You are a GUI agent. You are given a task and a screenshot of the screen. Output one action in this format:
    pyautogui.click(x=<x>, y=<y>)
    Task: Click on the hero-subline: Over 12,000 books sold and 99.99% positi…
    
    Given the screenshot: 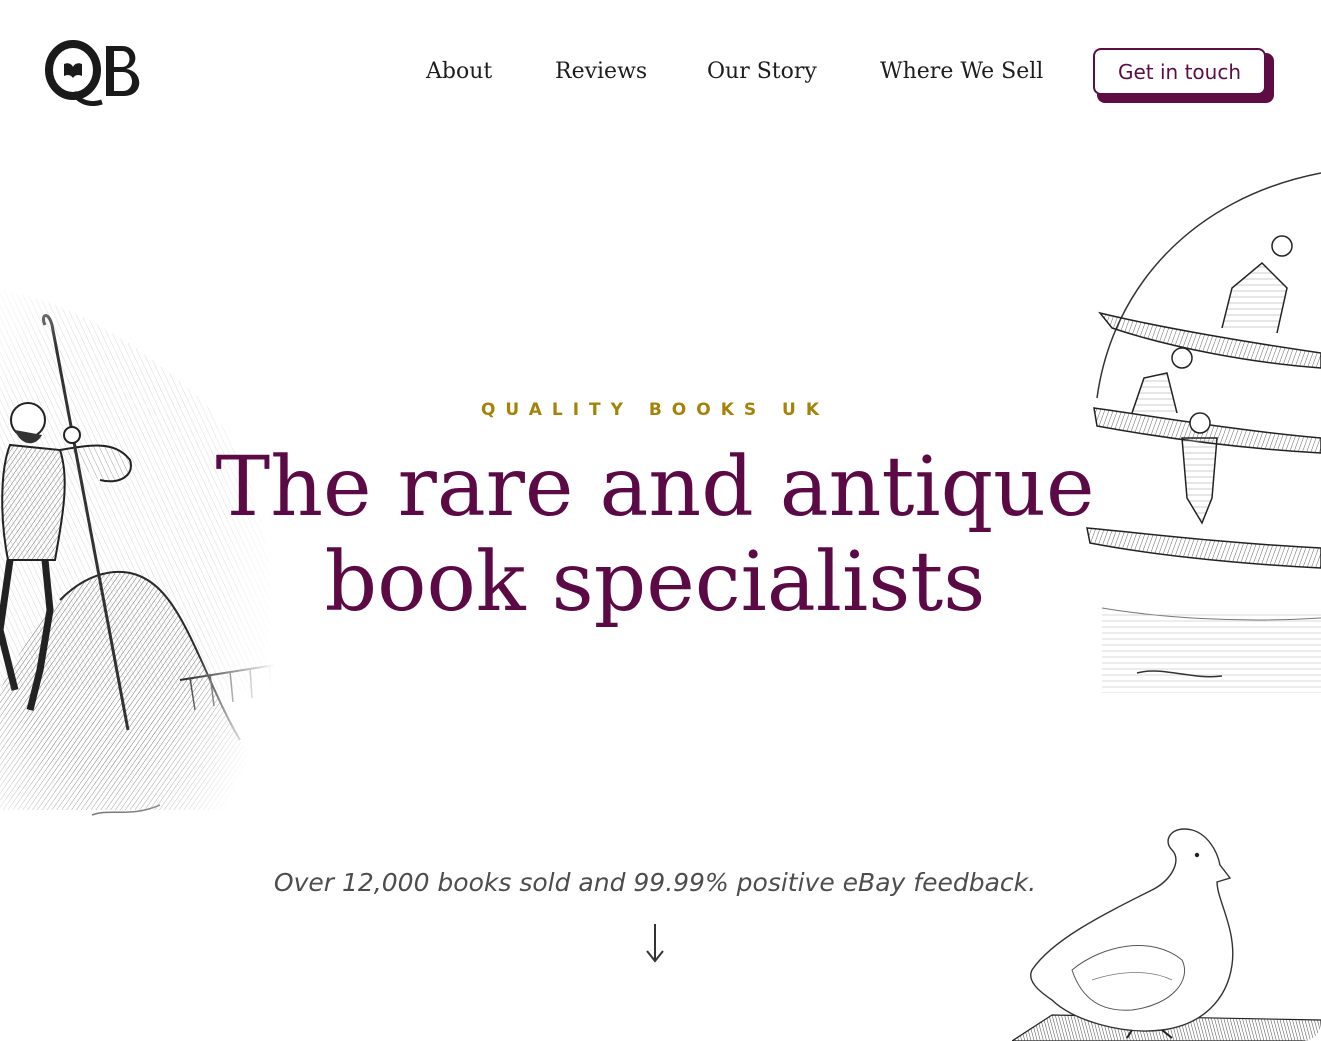 What is the action you would take?
    pyautogui.click(x=655, y=882)
    